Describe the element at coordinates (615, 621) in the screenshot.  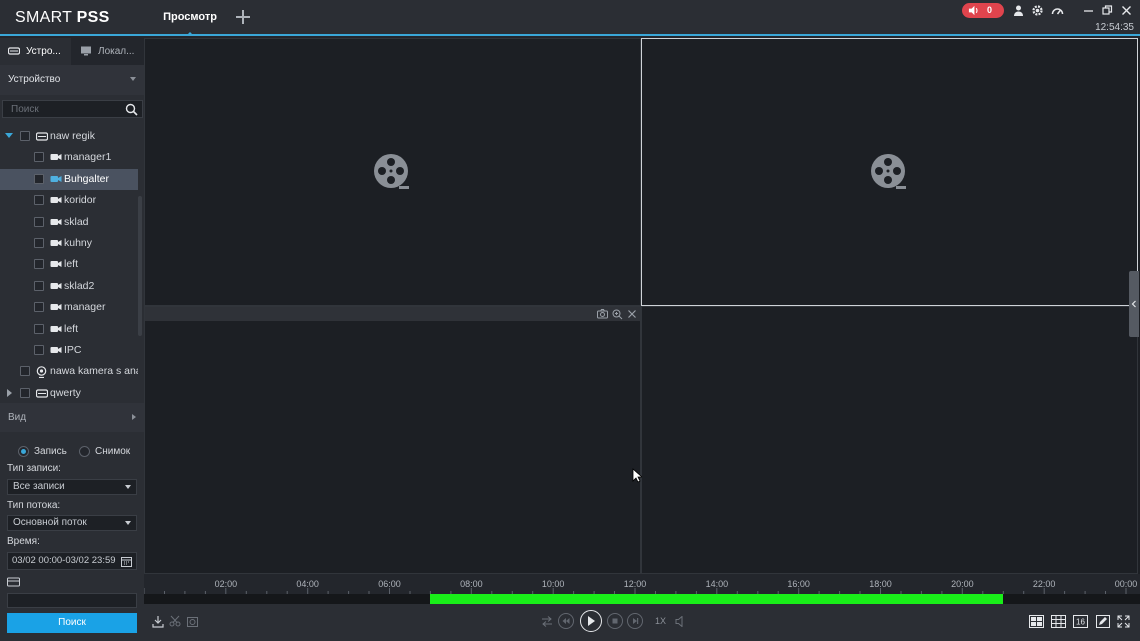
I see `stop-button` at that location.